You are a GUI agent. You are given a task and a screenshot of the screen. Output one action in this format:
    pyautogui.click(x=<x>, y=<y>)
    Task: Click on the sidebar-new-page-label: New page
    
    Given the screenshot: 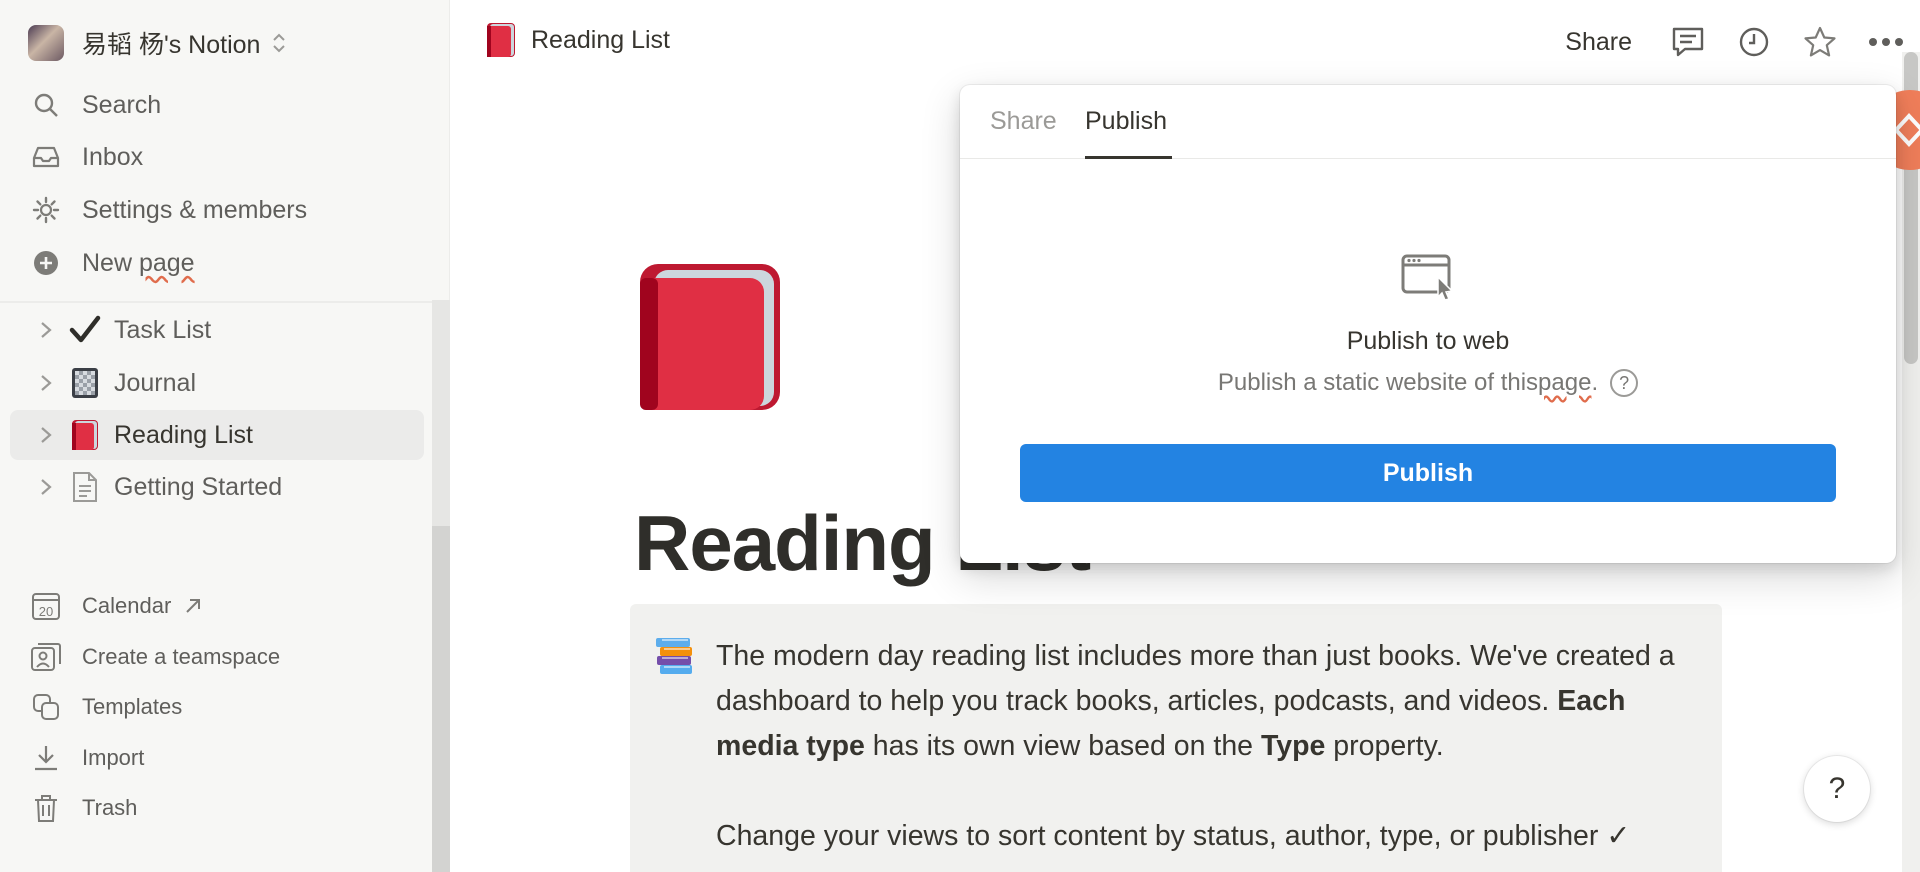 What is the action you would take?
    pyautogui.click(x=138, y=262)
    